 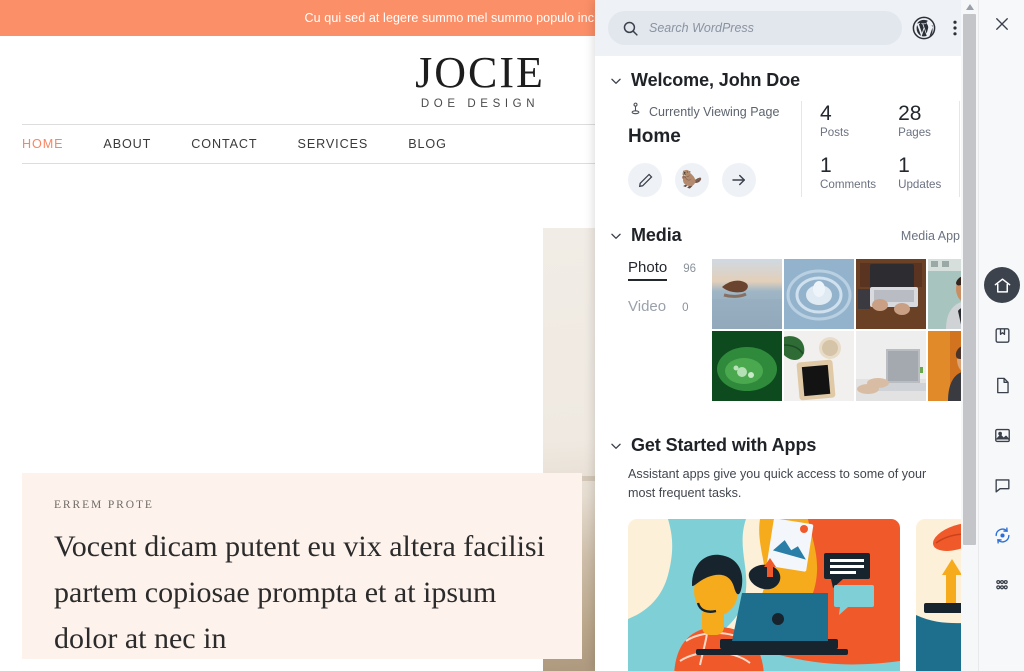 What do you see at coordinates (427, 144) in the screenshot?
I see `nav-item-blog: BLOG` at bounding box center [427, 144].